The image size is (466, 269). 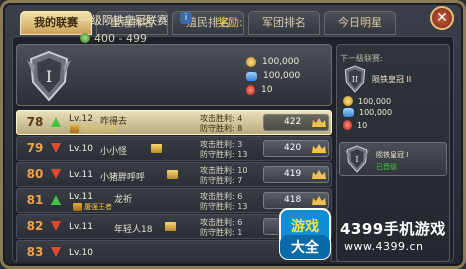 What do you see at coordinates (361, 58) in the screenshot?
I see `next-league-label: 下一级联赛:` at bounding box center [361, 58].